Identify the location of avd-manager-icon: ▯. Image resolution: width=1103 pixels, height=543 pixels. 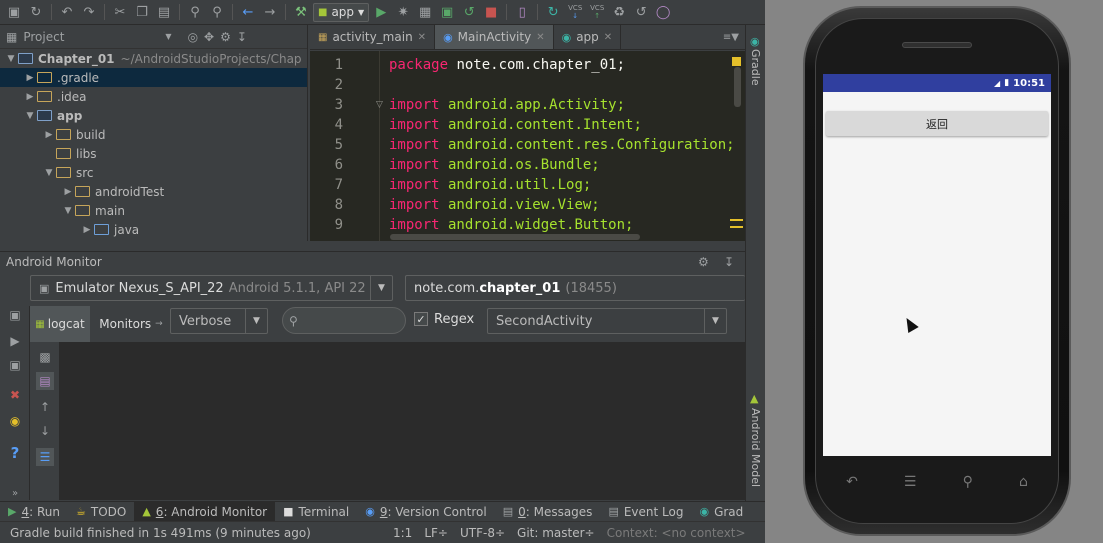
(522, 12).